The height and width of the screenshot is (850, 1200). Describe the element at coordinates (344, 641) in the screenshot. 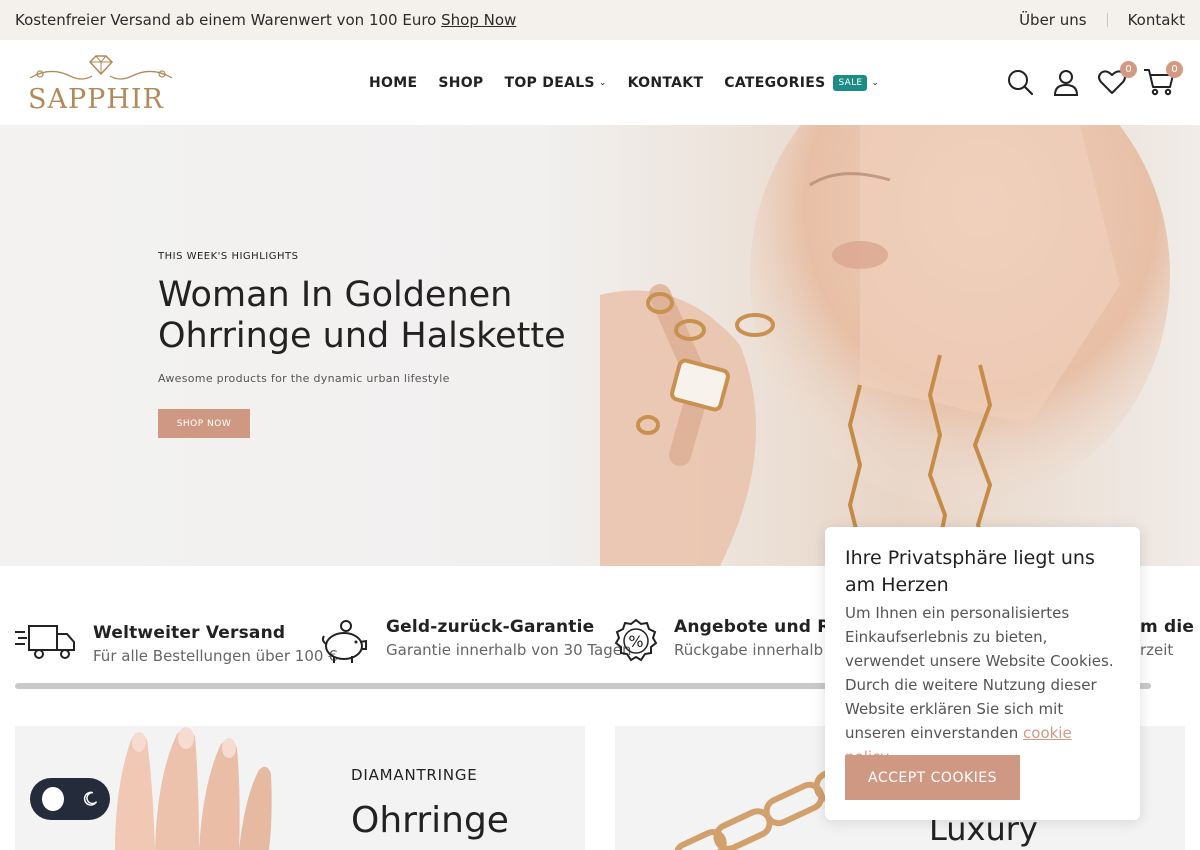

I see `piggy-bank-icon` at that location.